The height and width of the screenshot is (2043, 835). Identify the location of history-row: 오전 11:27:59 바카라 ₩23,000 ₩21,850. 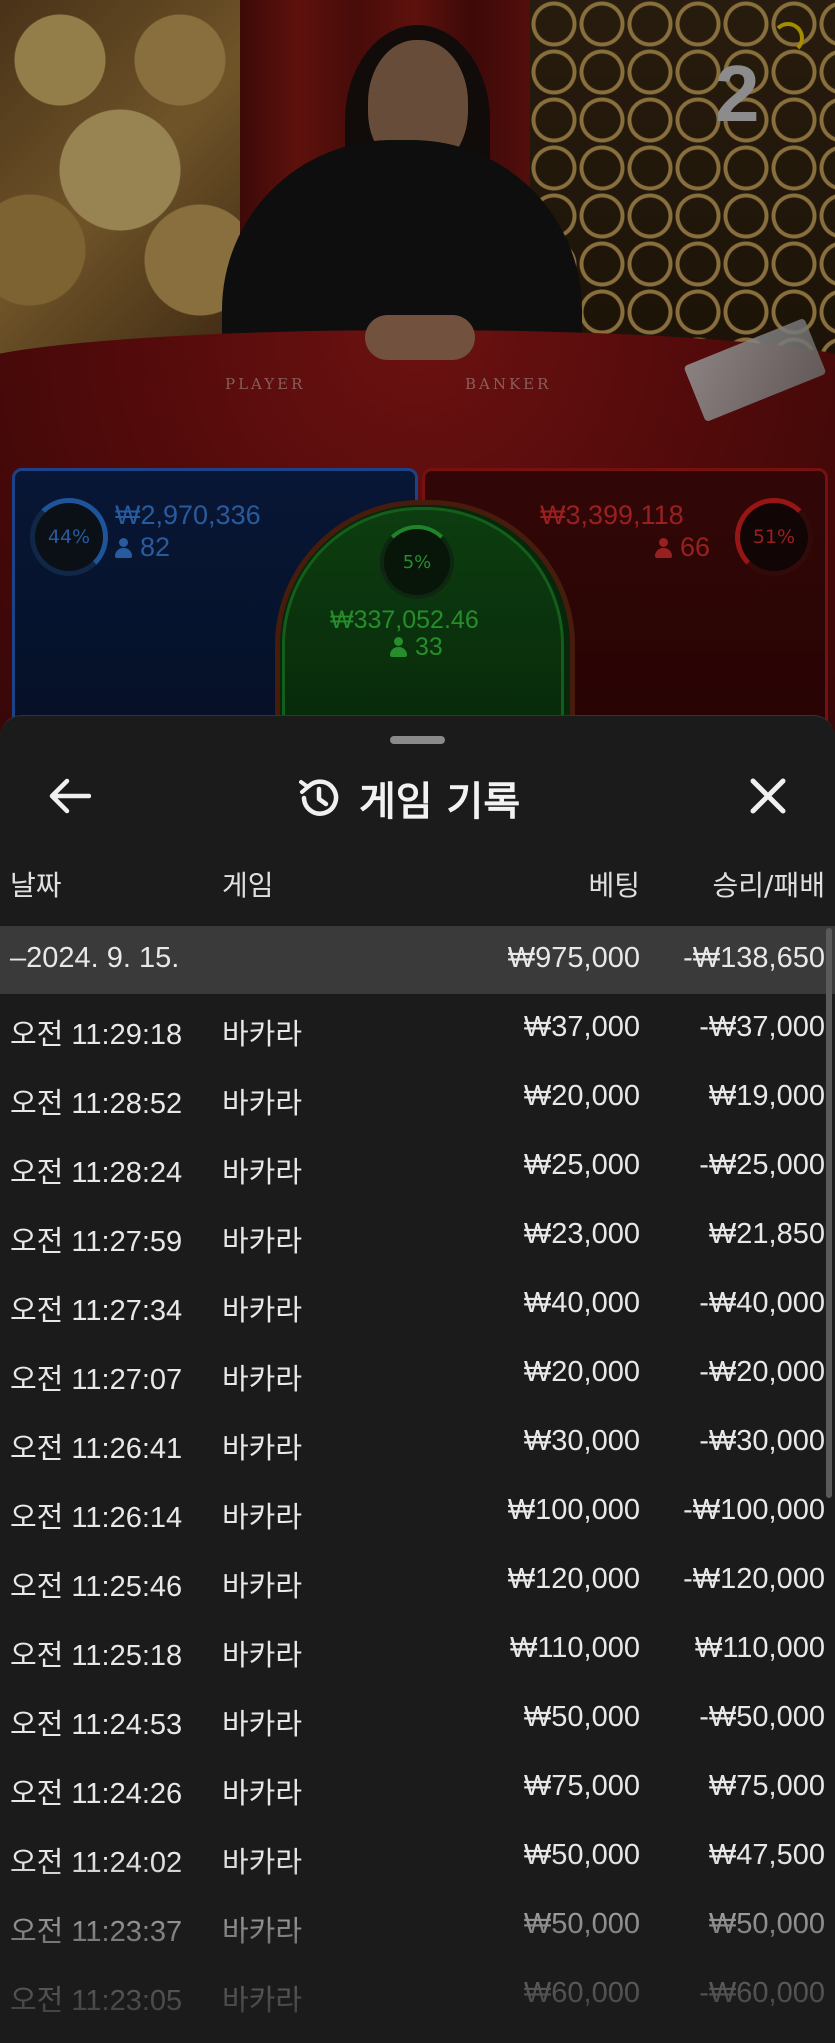
(417, 1235).